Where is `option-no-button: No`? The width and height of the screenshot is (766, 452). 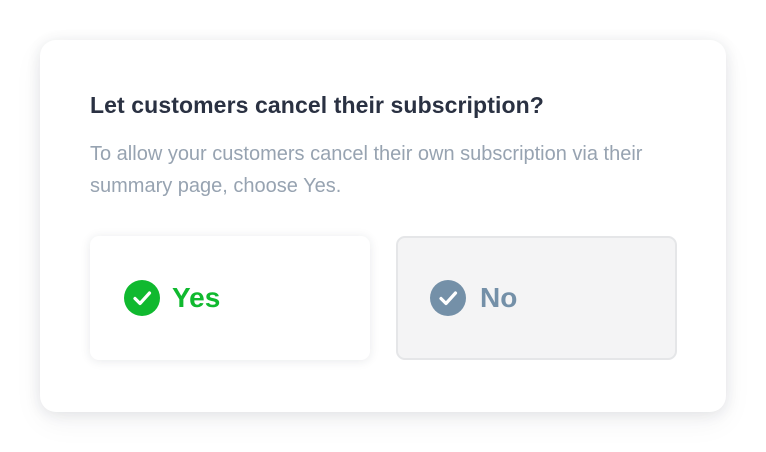 option-no-button: No is located at coordinates (536, 298).